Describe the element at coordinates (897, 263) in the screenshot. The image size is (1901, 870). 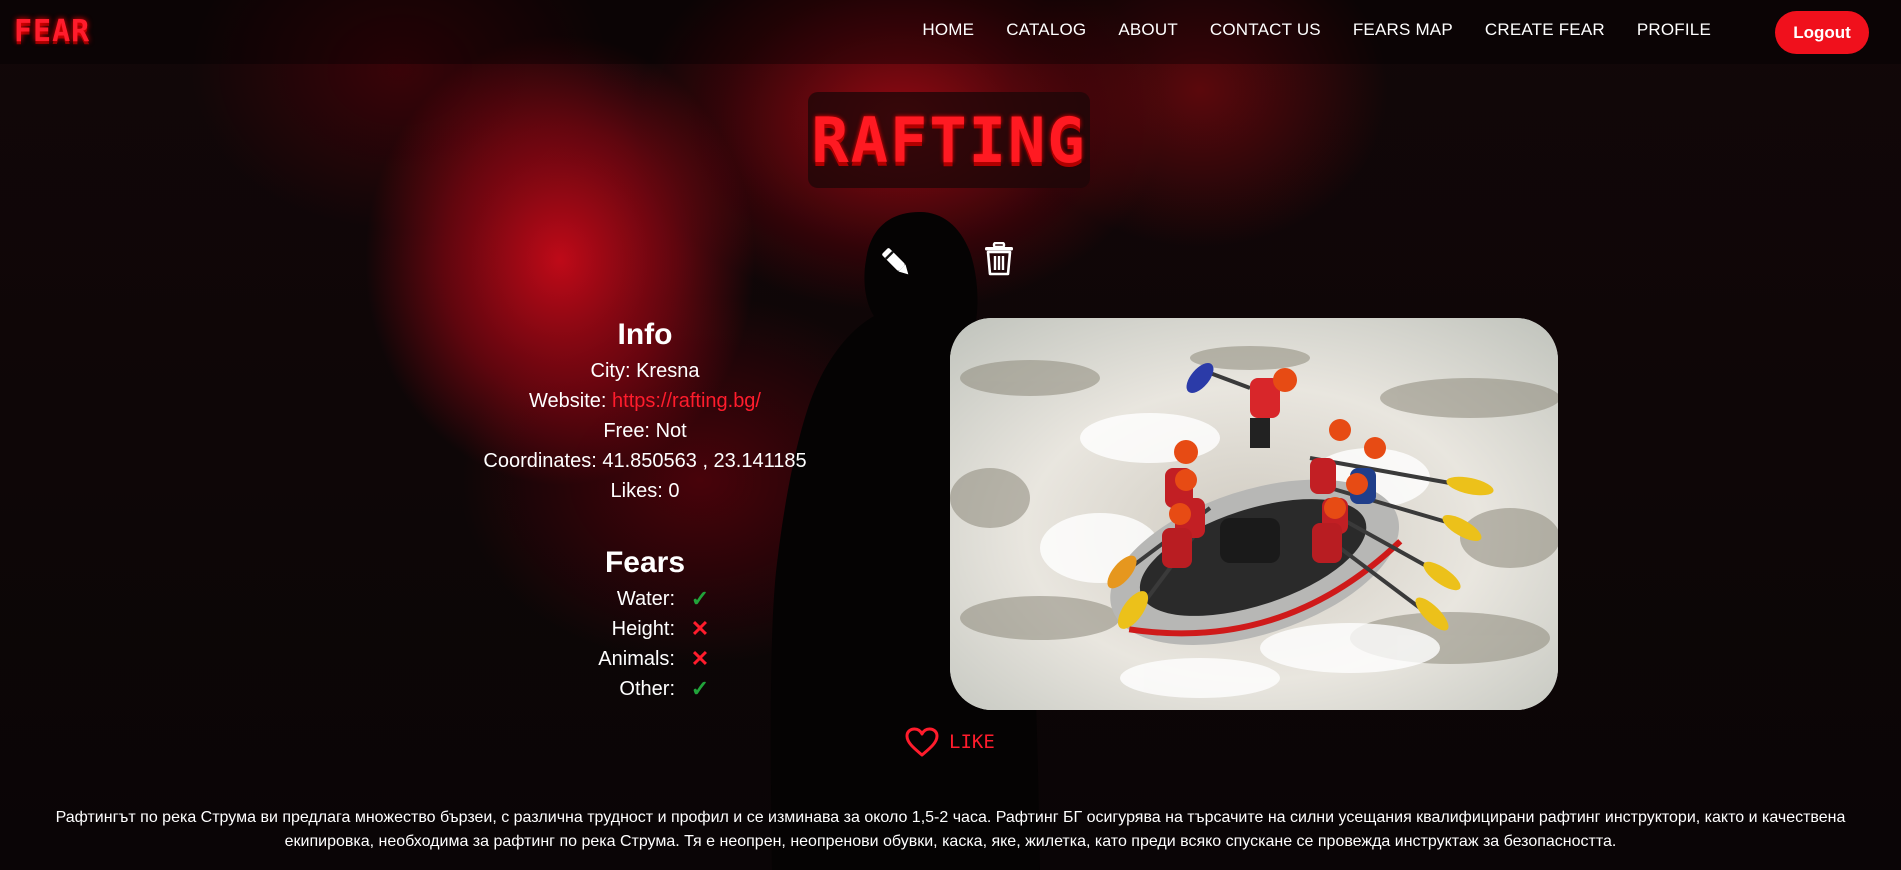
I see `edit-icon` at that location.